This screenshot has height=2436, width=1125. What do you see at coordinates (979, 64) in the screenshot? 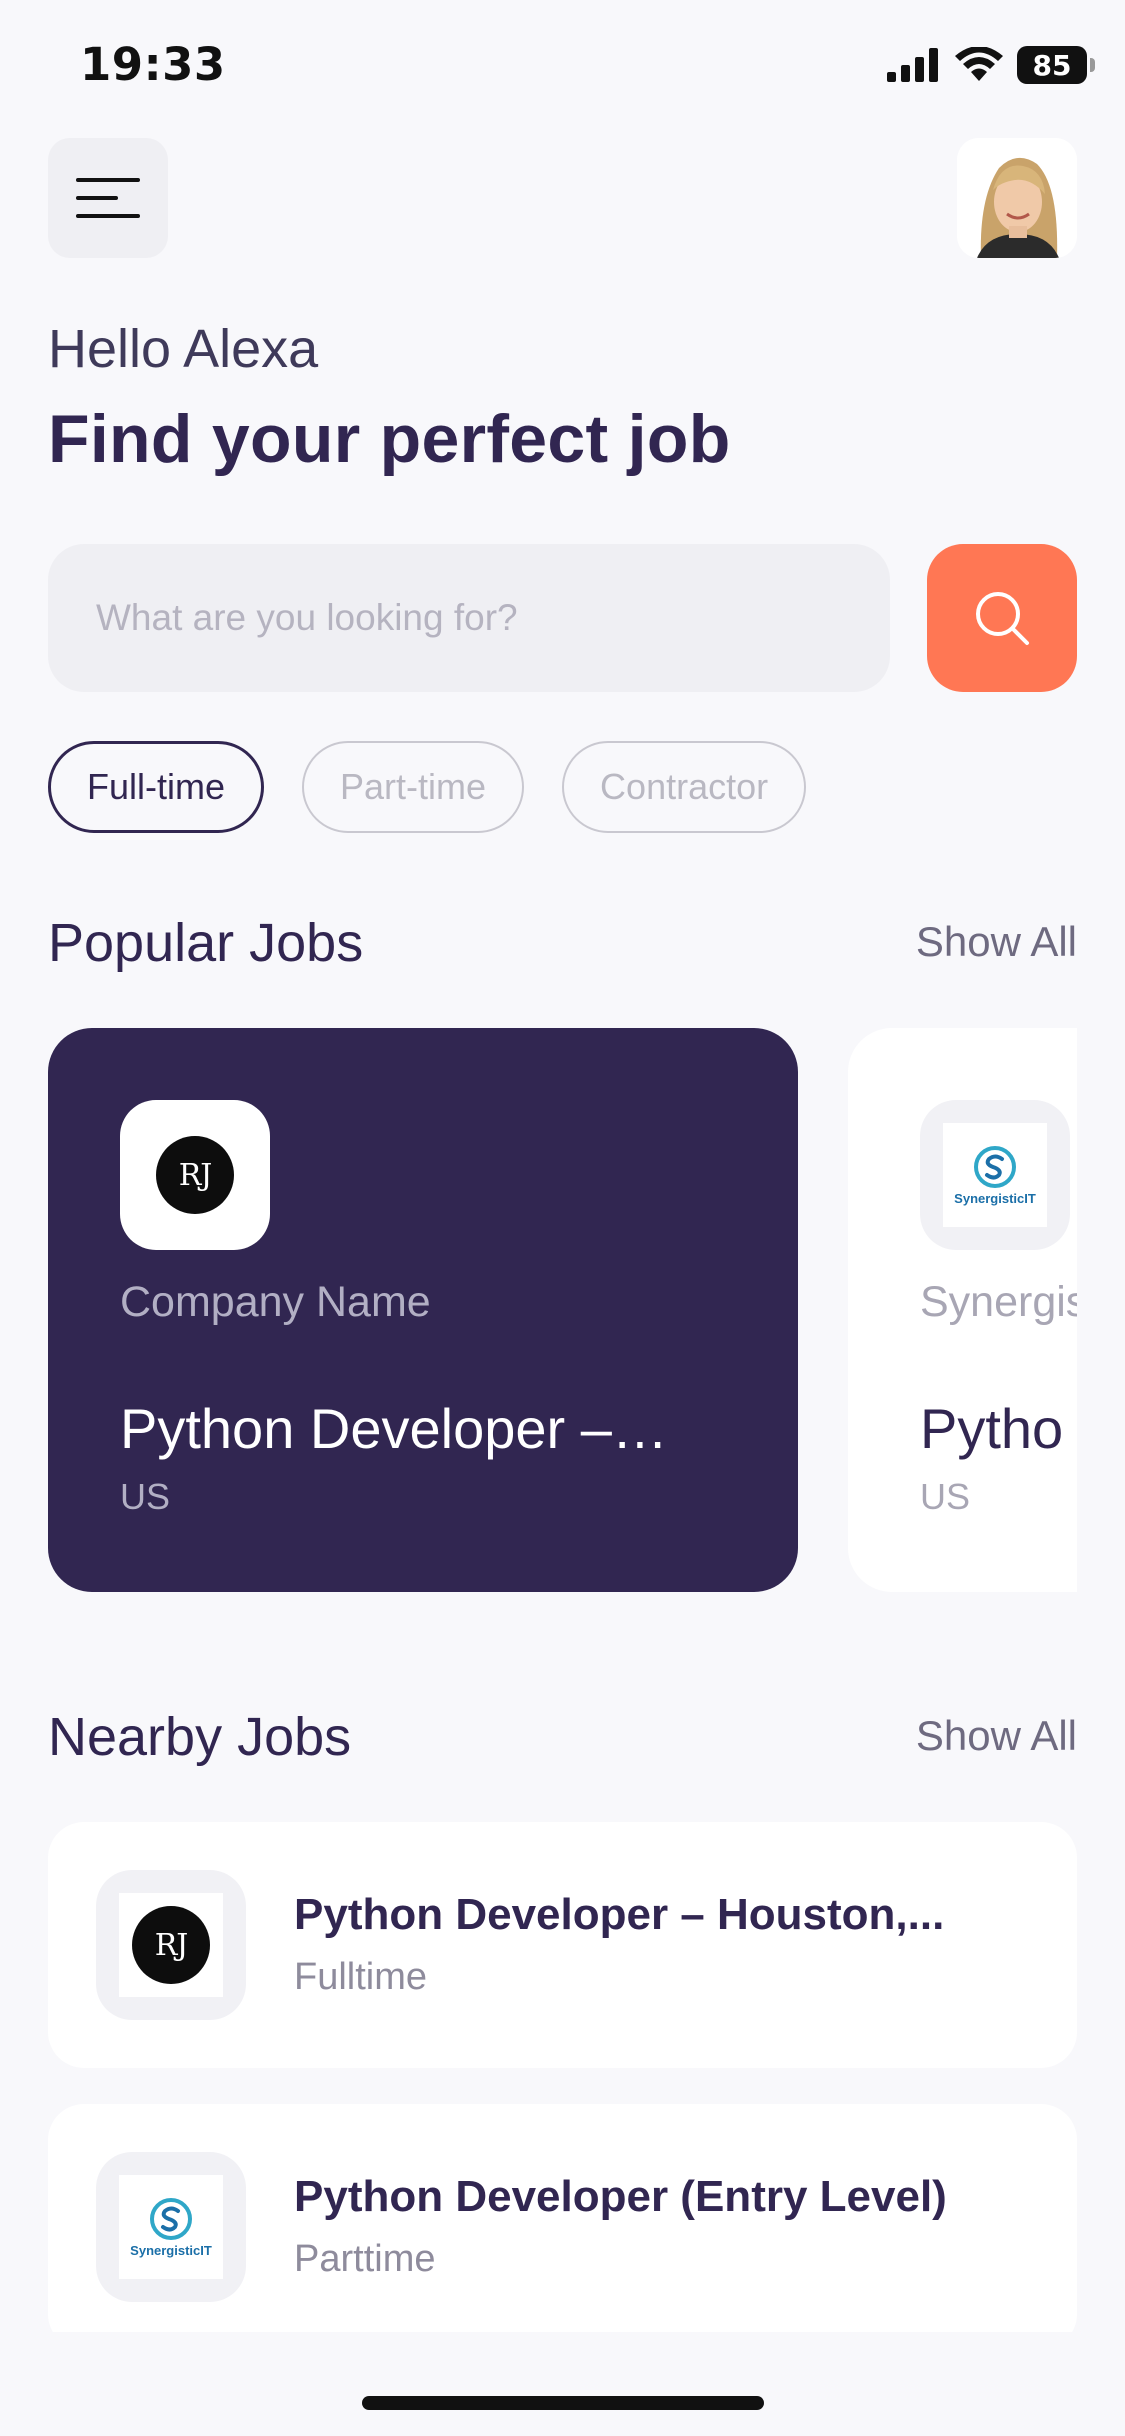
I see `wifi-icon` at bounding box center [979, 64].